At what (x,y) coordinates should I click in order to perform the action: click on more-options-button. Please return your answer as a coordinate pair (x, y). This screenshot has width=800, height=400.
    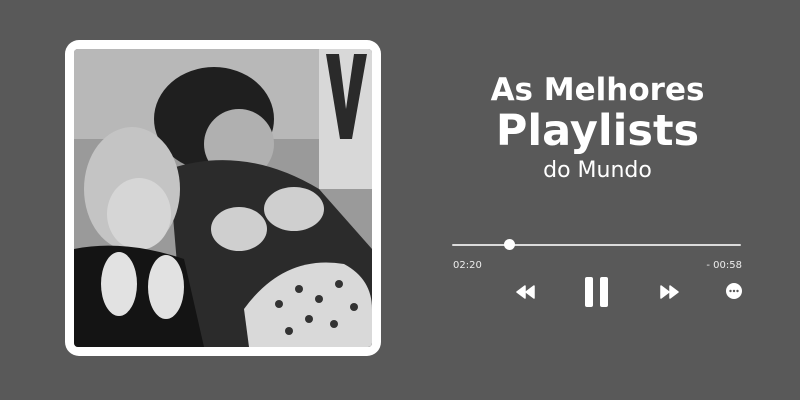
    Looking at the image, I should click on (734, 291).